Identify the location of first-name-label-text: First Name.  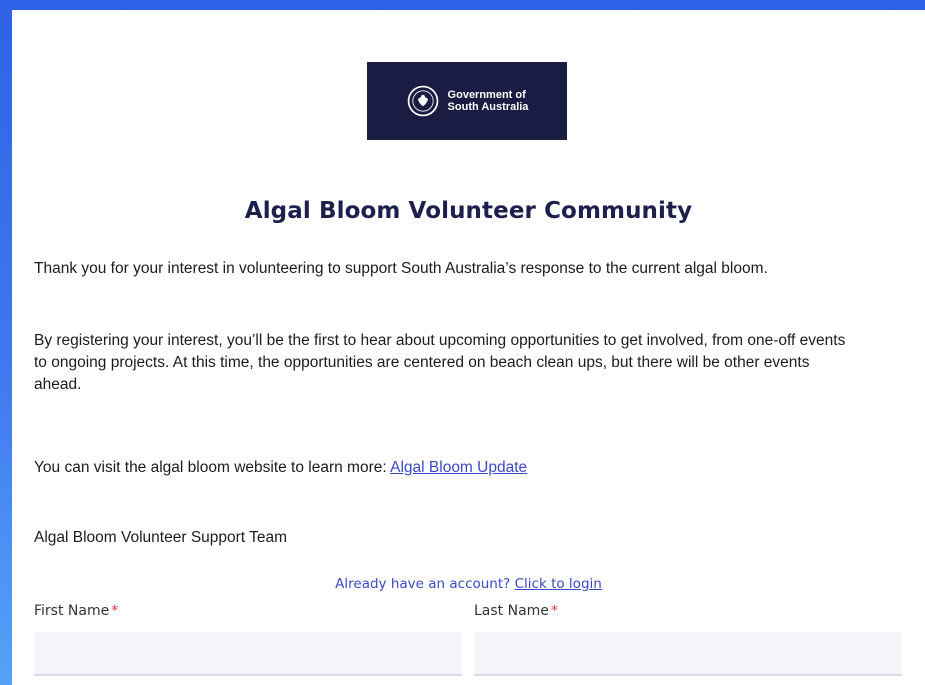
(72, 611).